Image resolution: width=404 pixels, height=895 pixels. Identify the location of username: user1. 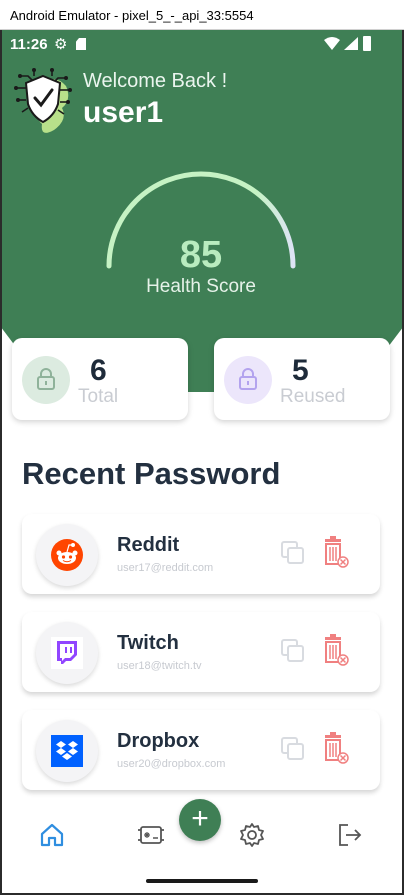
(123, 112).